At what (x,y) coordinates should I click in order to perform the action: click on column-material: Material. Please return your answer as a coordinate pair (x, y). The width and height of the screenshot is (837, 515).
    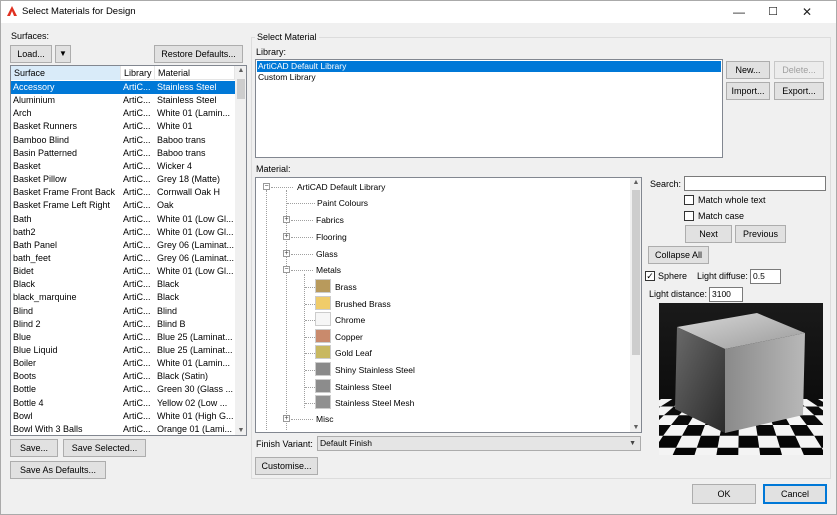
    Looking at the image, I should click on (195, 73).